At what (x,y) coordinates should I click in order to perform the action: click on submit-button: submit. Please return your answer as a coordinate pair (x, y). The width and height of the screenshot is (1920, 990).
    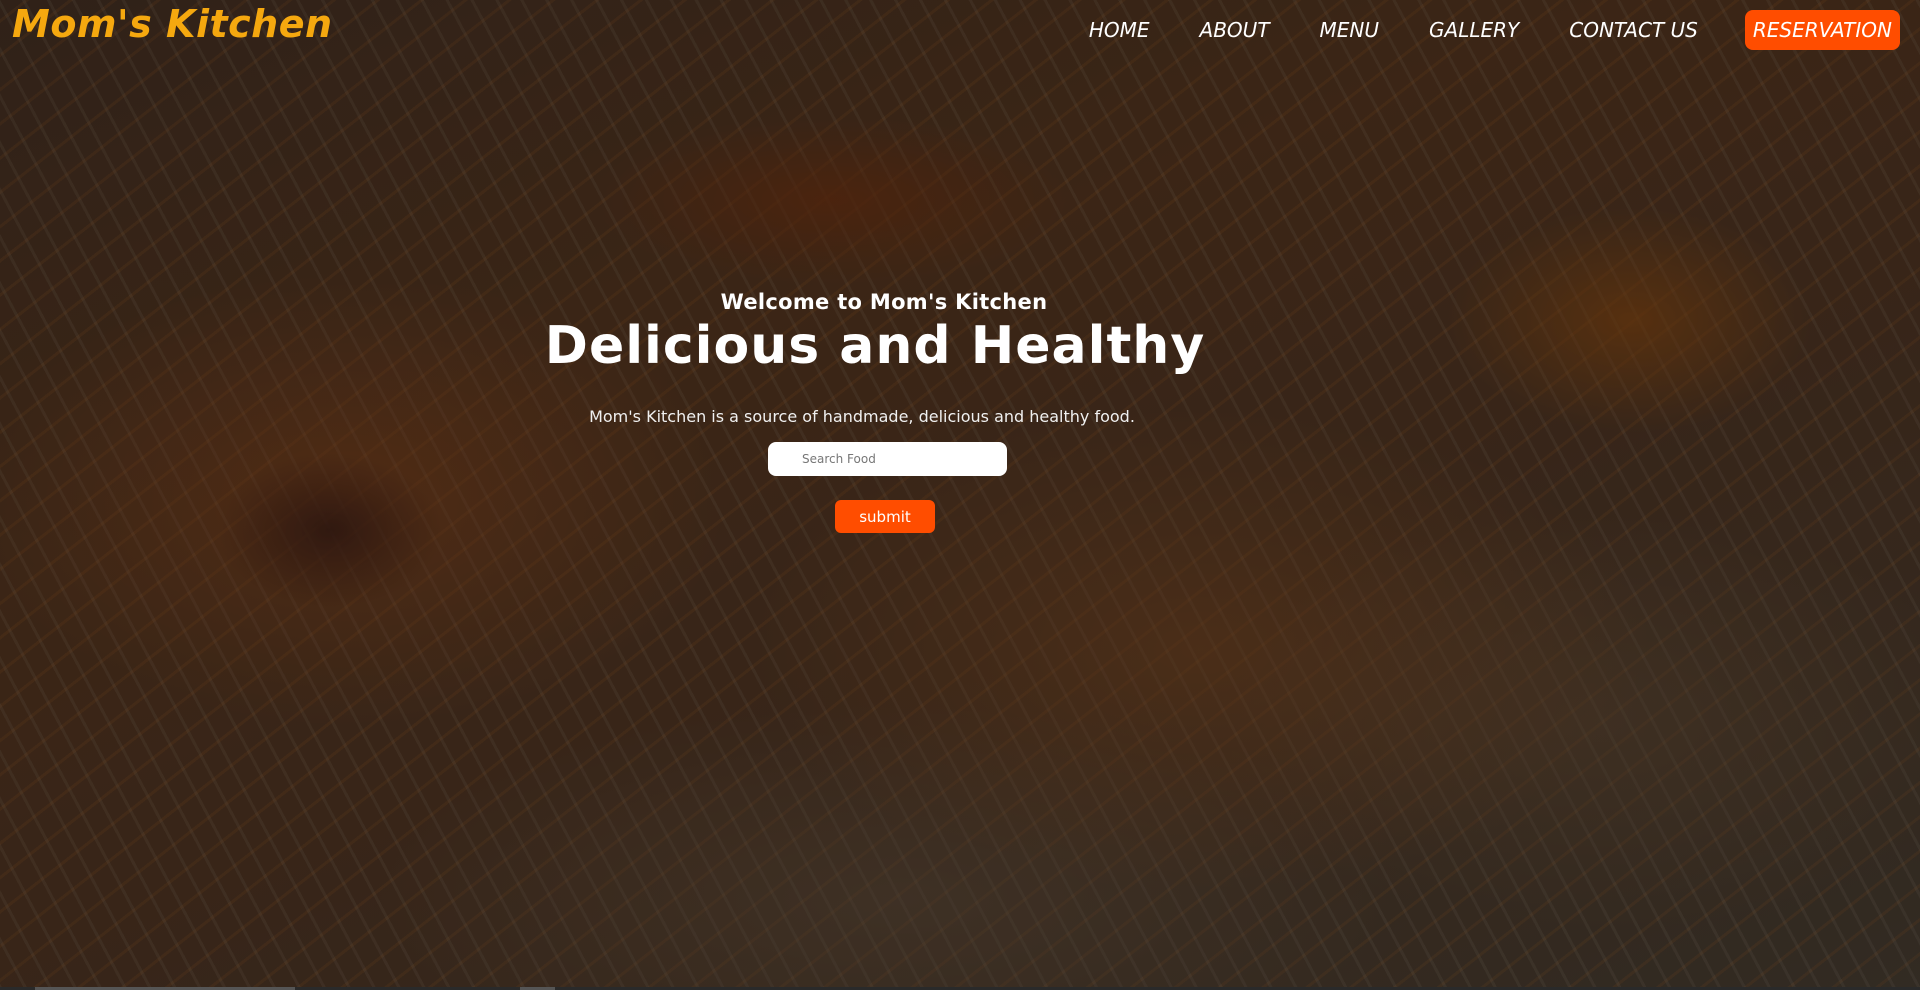
    Looking at the image, I should click on (885, 516).